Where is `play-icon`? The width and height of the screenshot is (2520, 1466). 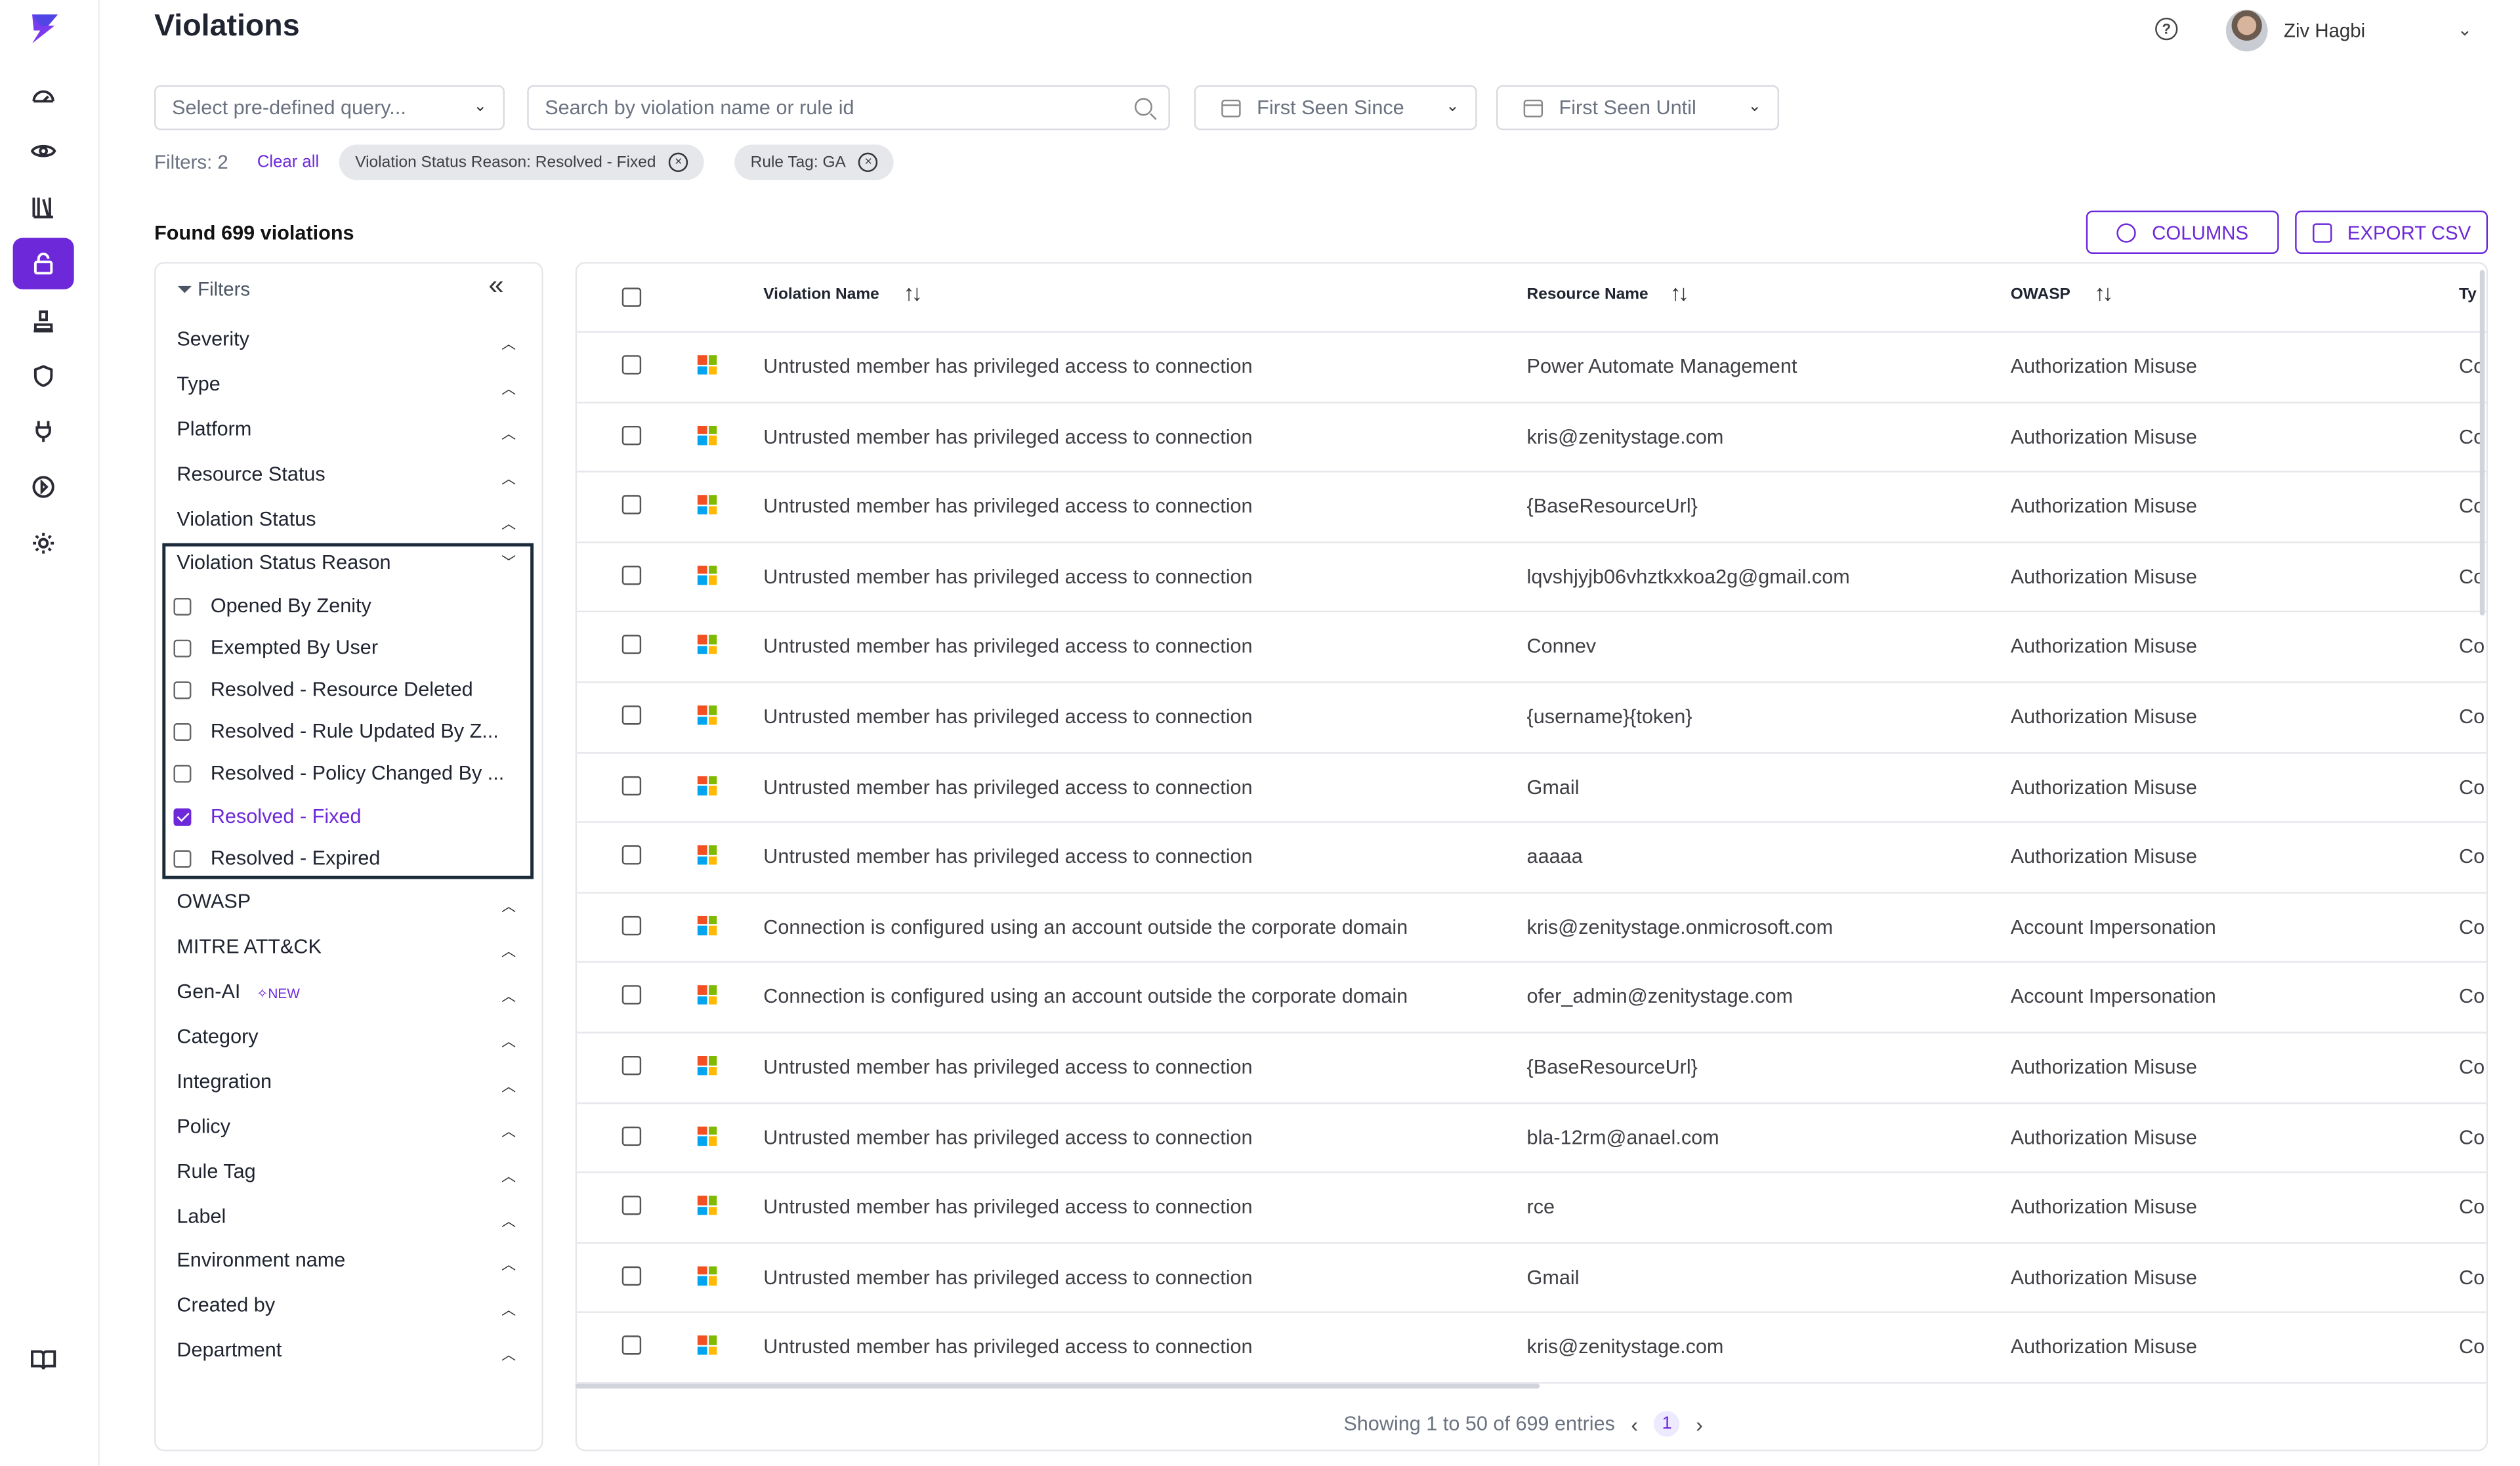 play-icon is located at coordinates (43, 487).